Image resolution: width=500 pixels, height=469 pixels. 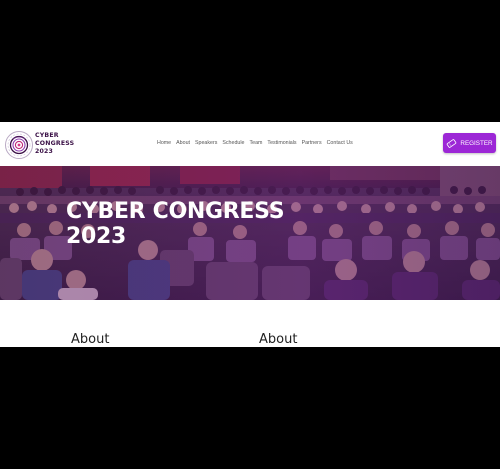 I want to click on nav-item-team: Team, so click(x=255, y=143).